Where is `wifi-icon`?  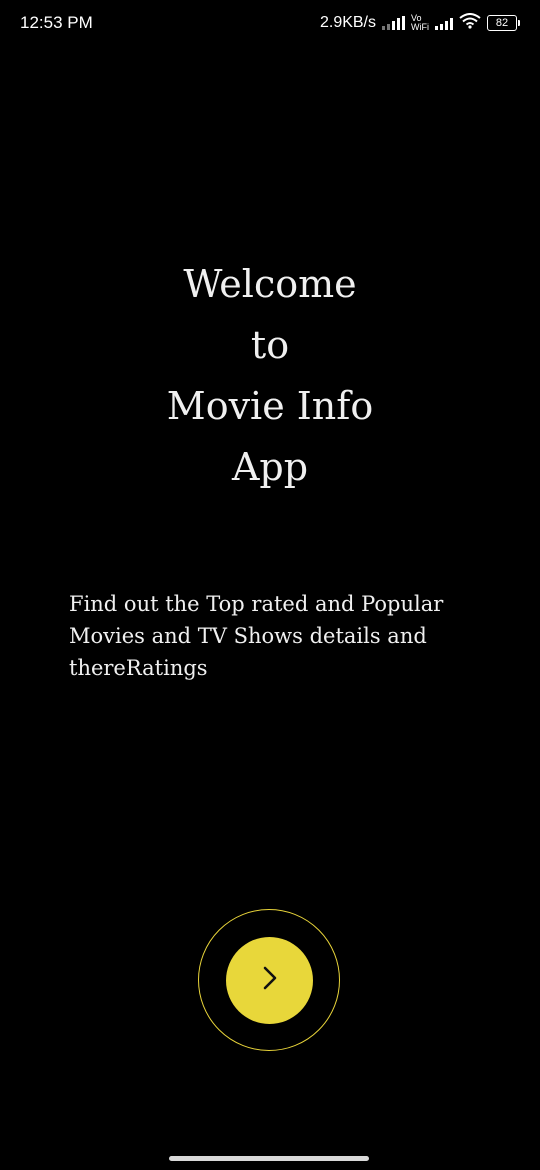 wifi-icon is located at coordinates (470, 23).